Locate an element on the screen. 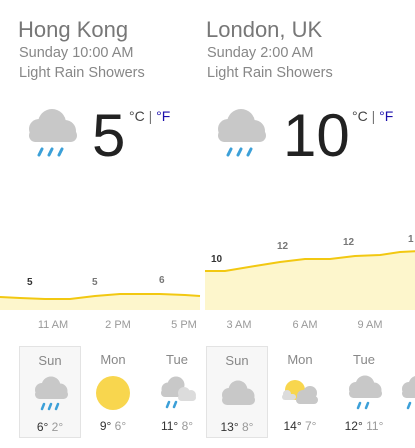 This screenshot has width=415, height=448. forecast-day-sun: Sun 13° 8° is located at coordinates (237, 392).